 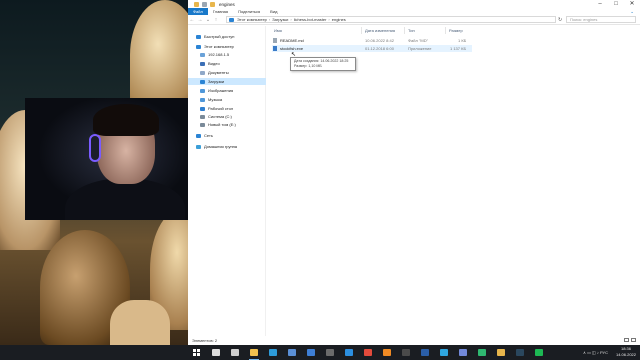 I want to click on sidebar-item-label: Загрузки, so click(x=216, y=81).